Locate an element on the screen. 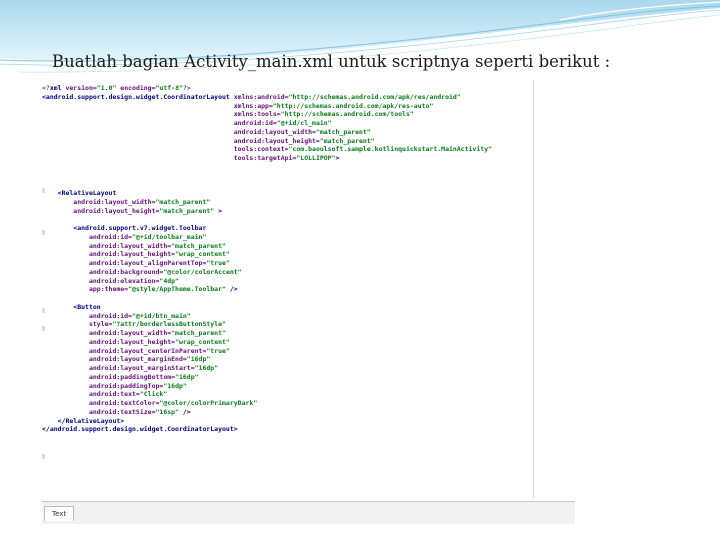 Image resolution: width=720 pixels, height=540 pixels. code-token: tools:targetApi= is located at coordinates (169, 158).